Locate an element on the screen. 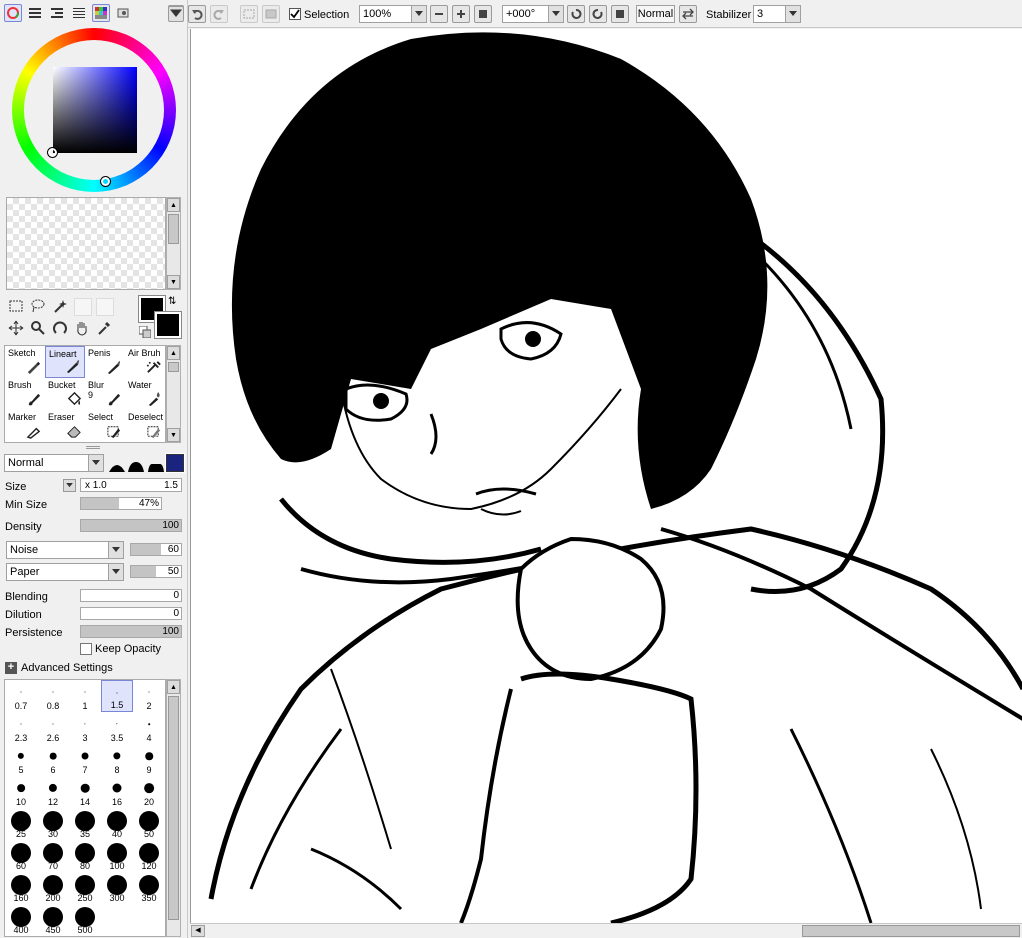 The height and width of the screenshot is (938, 1022). tool-brush: Brush is located at coordinates (25, 394).